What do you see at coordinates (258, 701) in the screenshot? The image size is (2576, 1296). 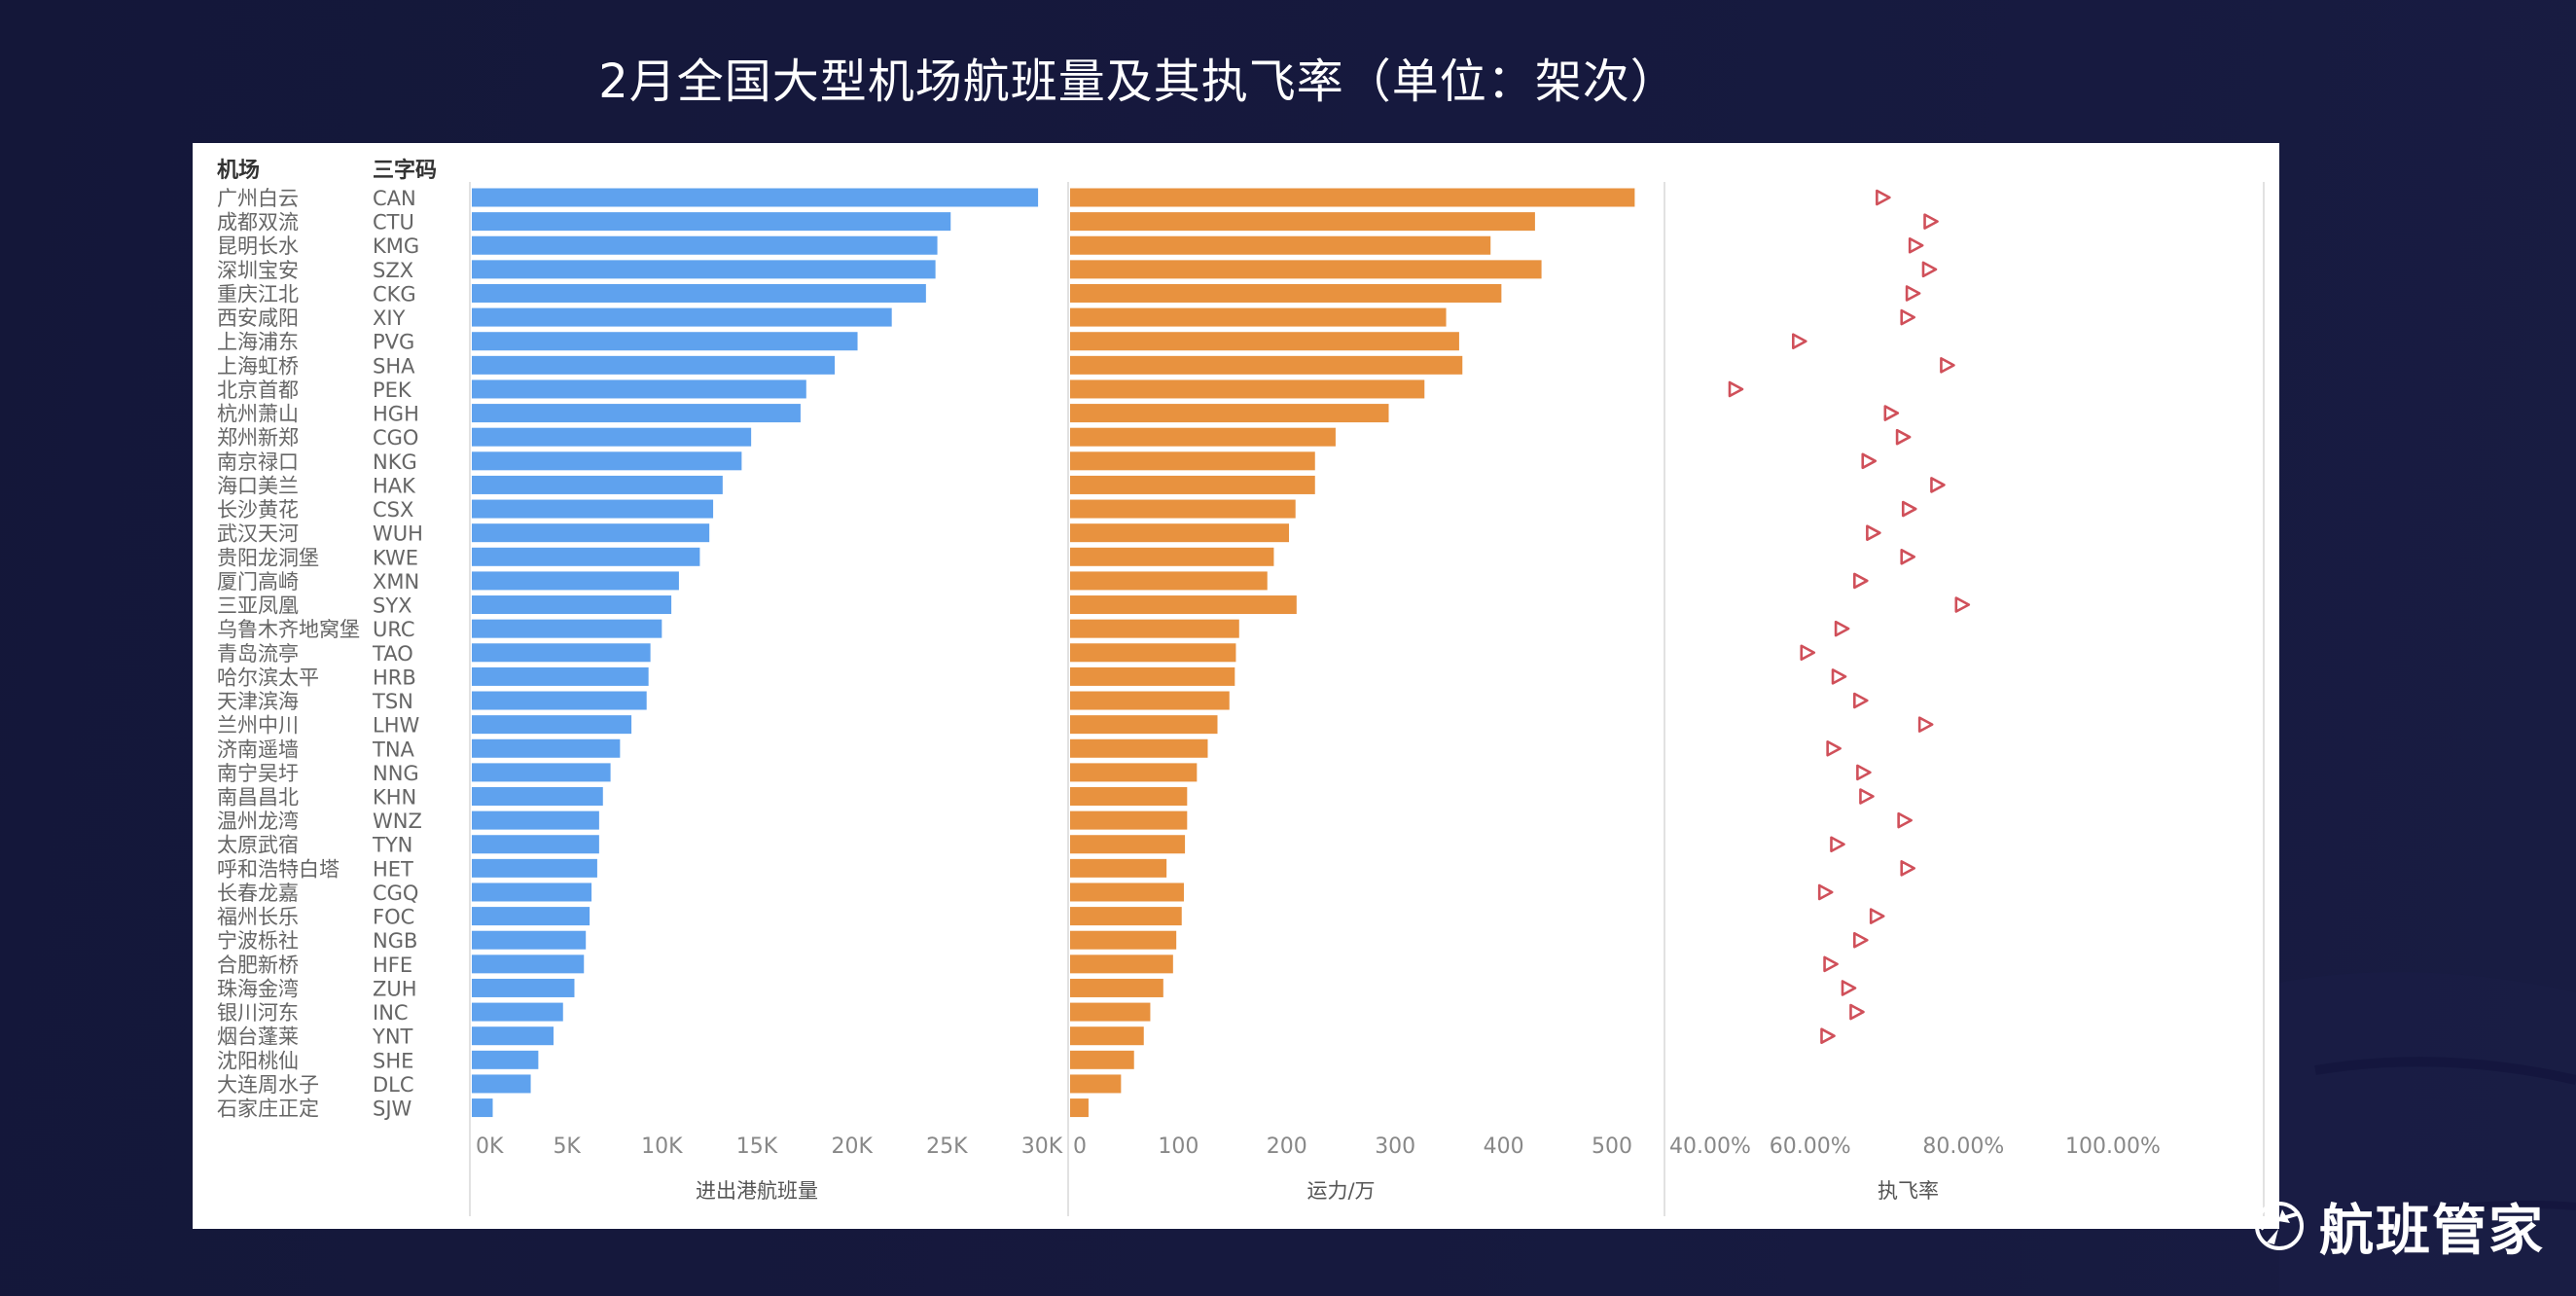 I see `airport-name-label: 天津滨海` at bounding box center [258, 701].